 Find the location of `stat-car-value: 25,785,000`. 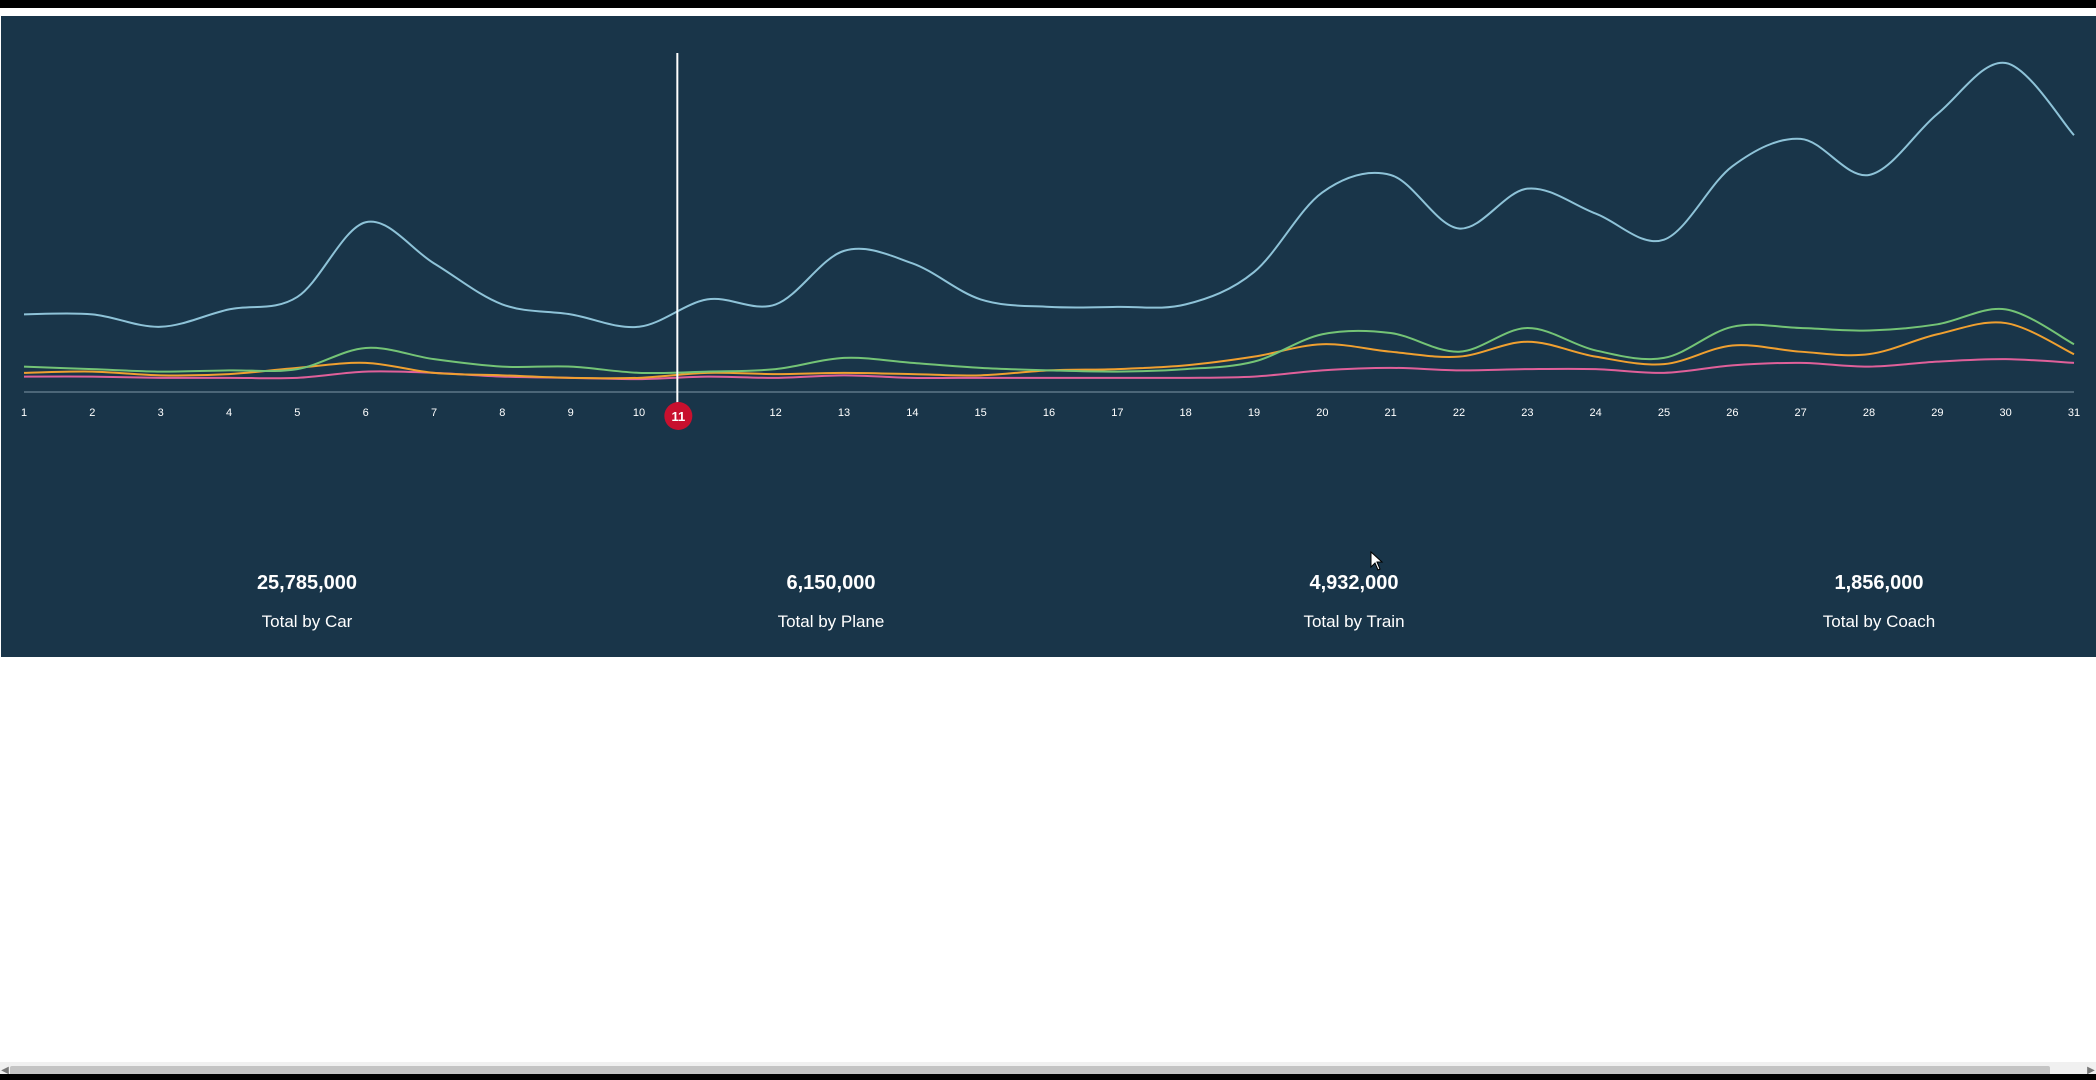

stat-car-value: 25,785,000 is located at coordinates (307, 583).